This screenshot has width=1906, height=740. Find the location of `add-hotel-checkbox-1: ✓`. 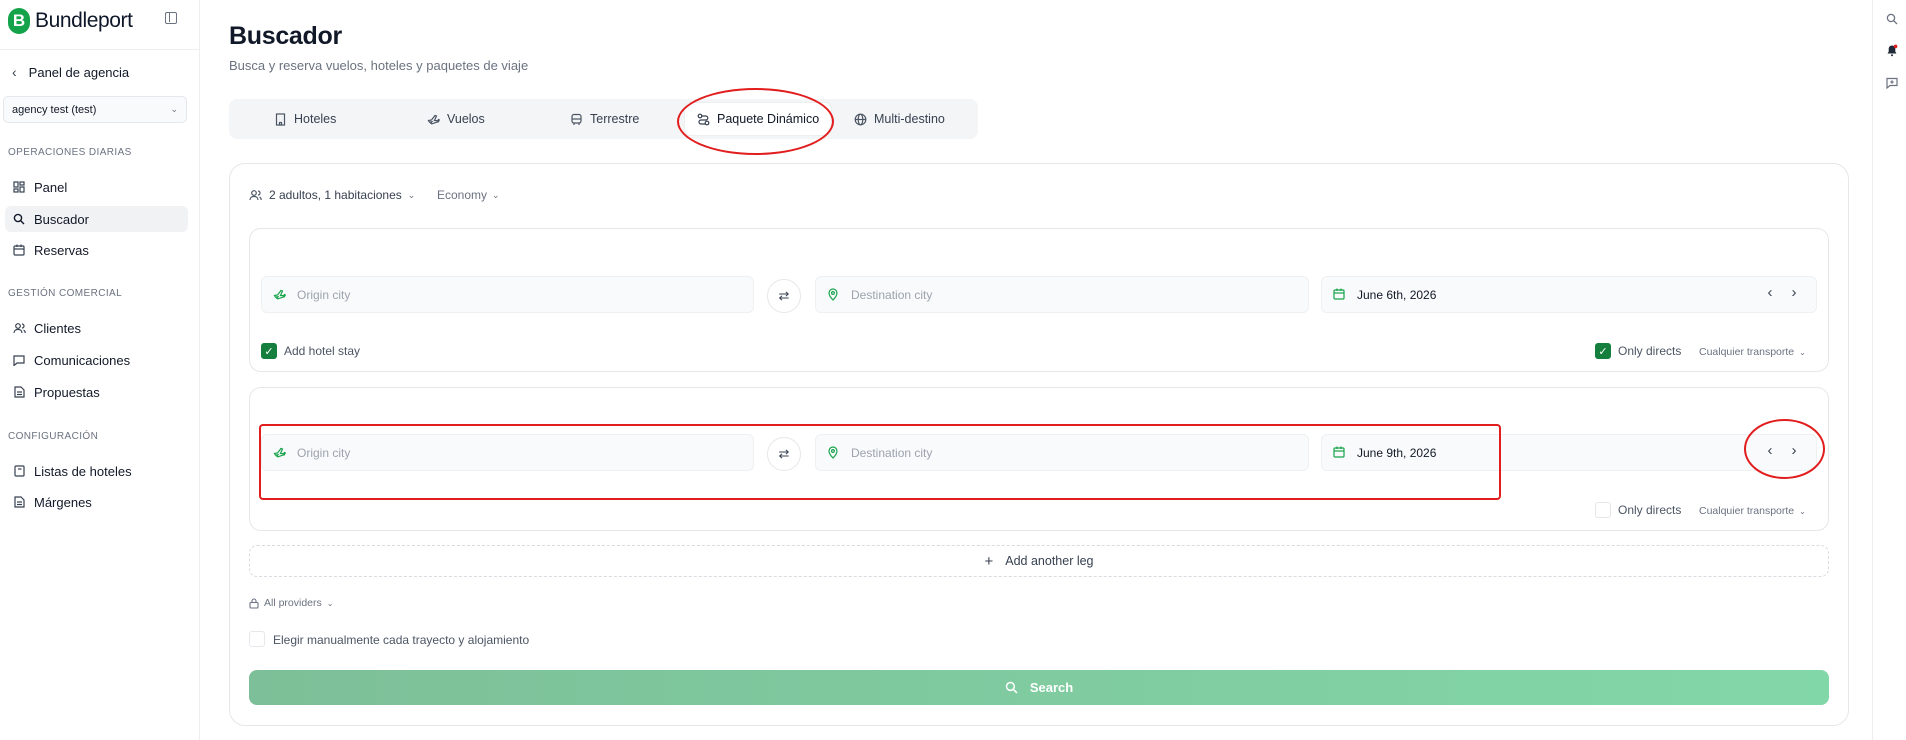

add-hotel-checkbox-1: ✓ is located at coordinates (269, 351).